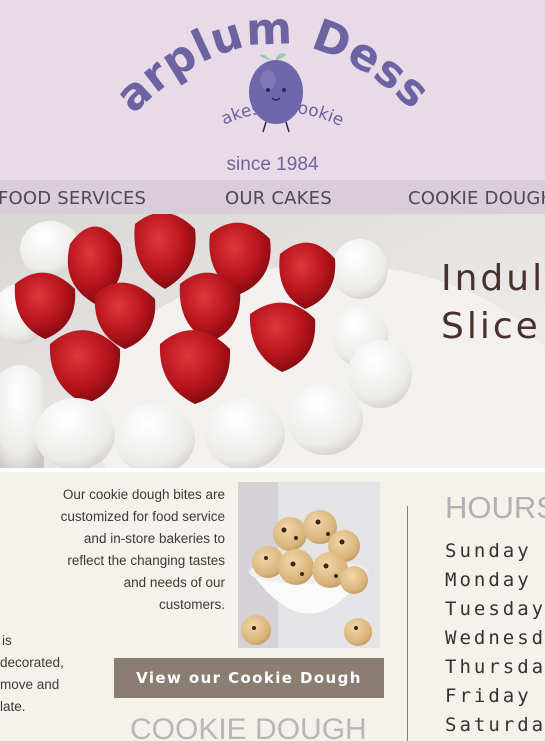  Describe the element at coordinates (7, 640) in the screenshot. I see `fragment-line: is` at that location.